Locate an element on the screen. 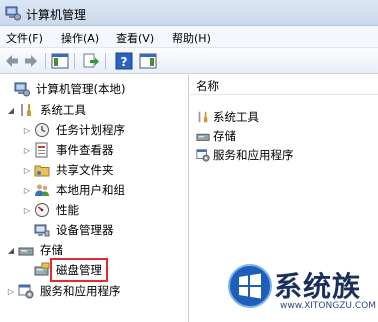  tree-item-performance: ▷ 性能 is located at coordinates (51, 210).